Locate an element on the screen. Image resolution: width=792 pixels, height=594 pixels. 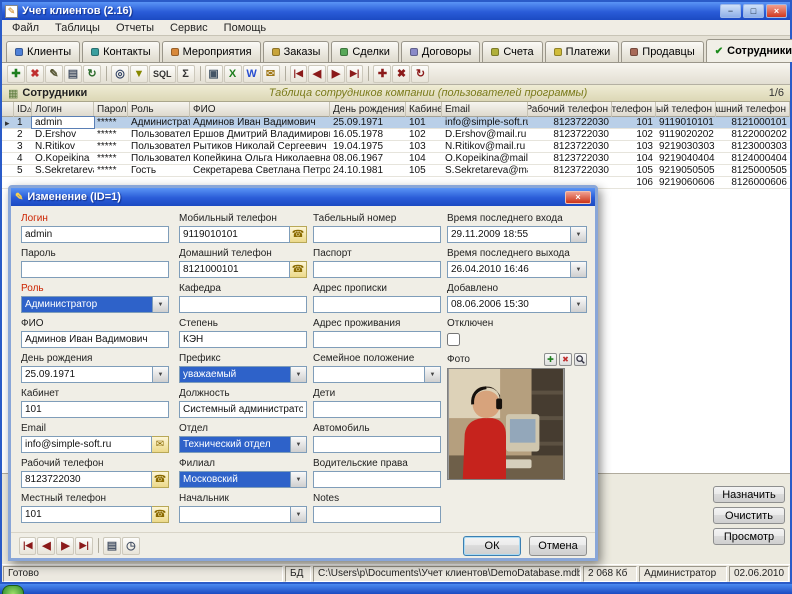
column-header: Логин ▵ is located at coordinates (63, 109).